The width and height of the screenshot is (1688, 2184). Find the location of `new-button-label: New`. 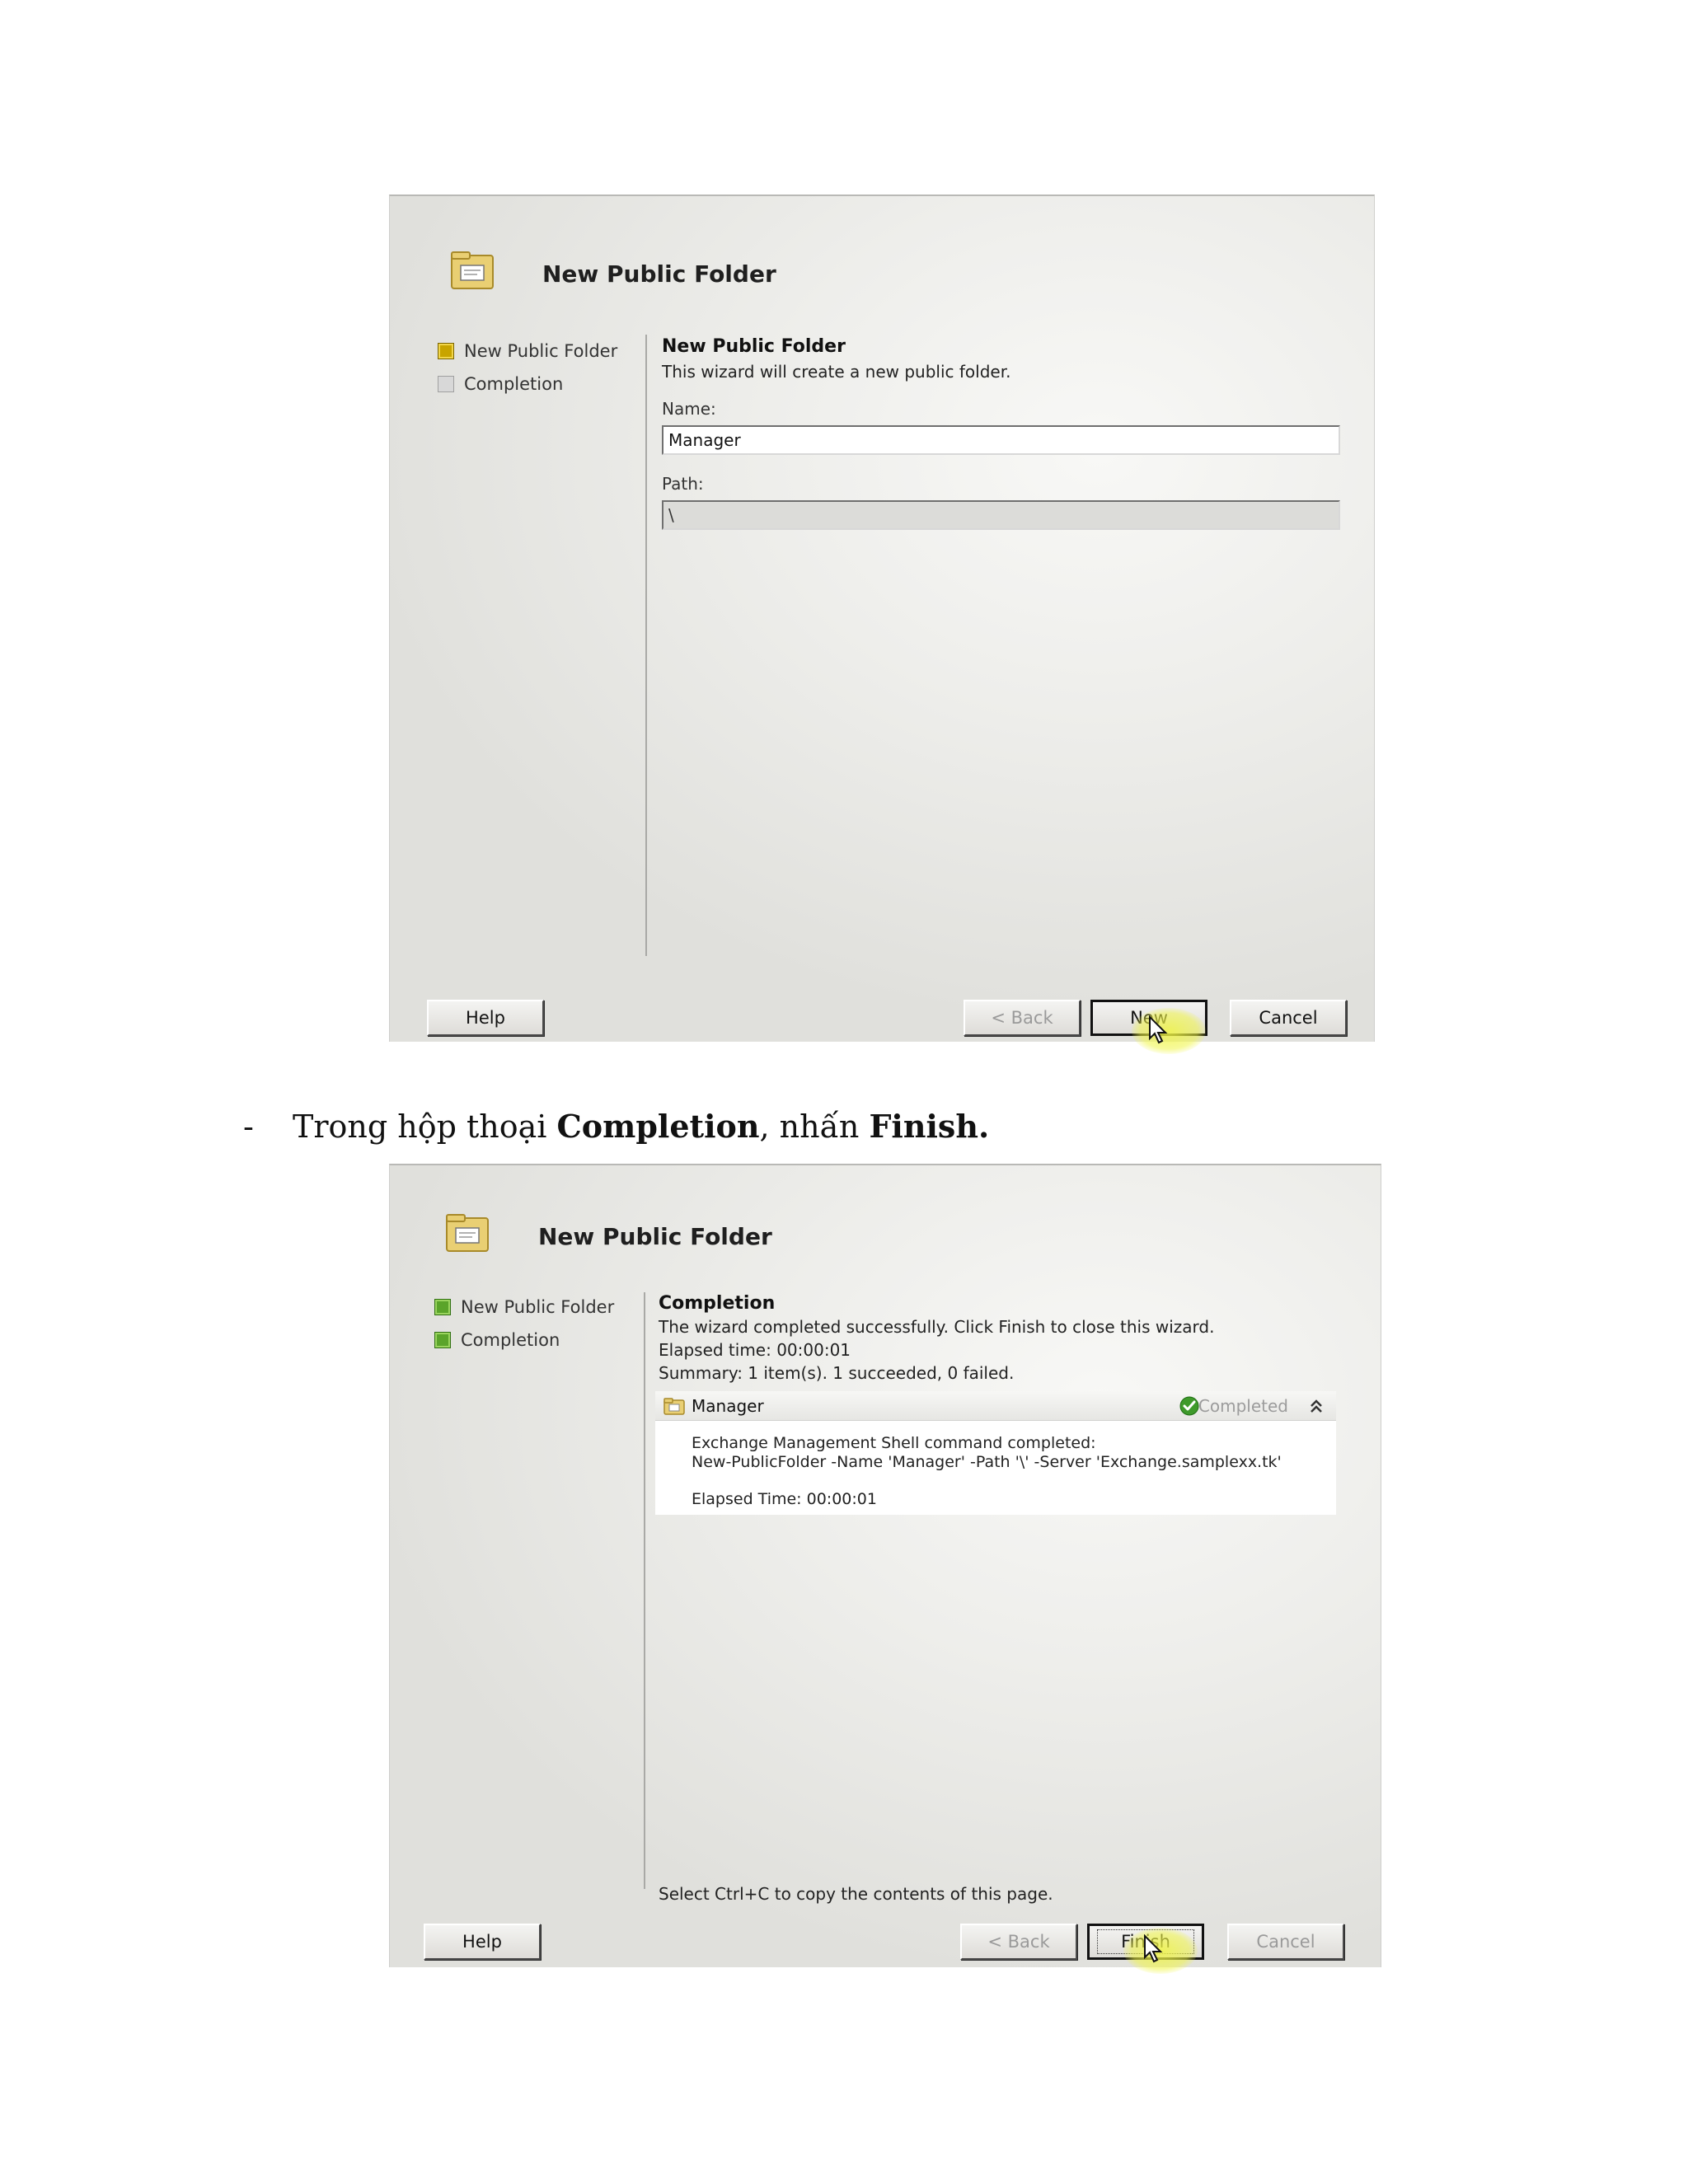

new-button-label: New is located at coordinates (1149, 1018).